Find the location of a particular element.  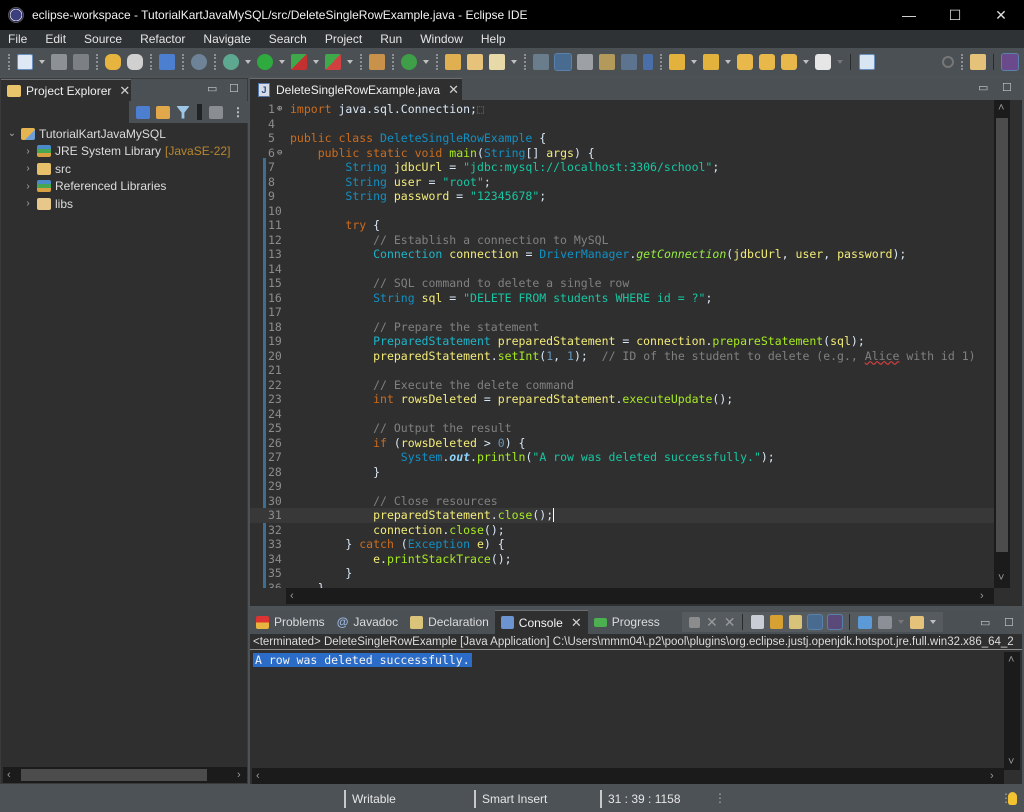

code-line: 25 // Output the result is located at coordinates (622, 428).